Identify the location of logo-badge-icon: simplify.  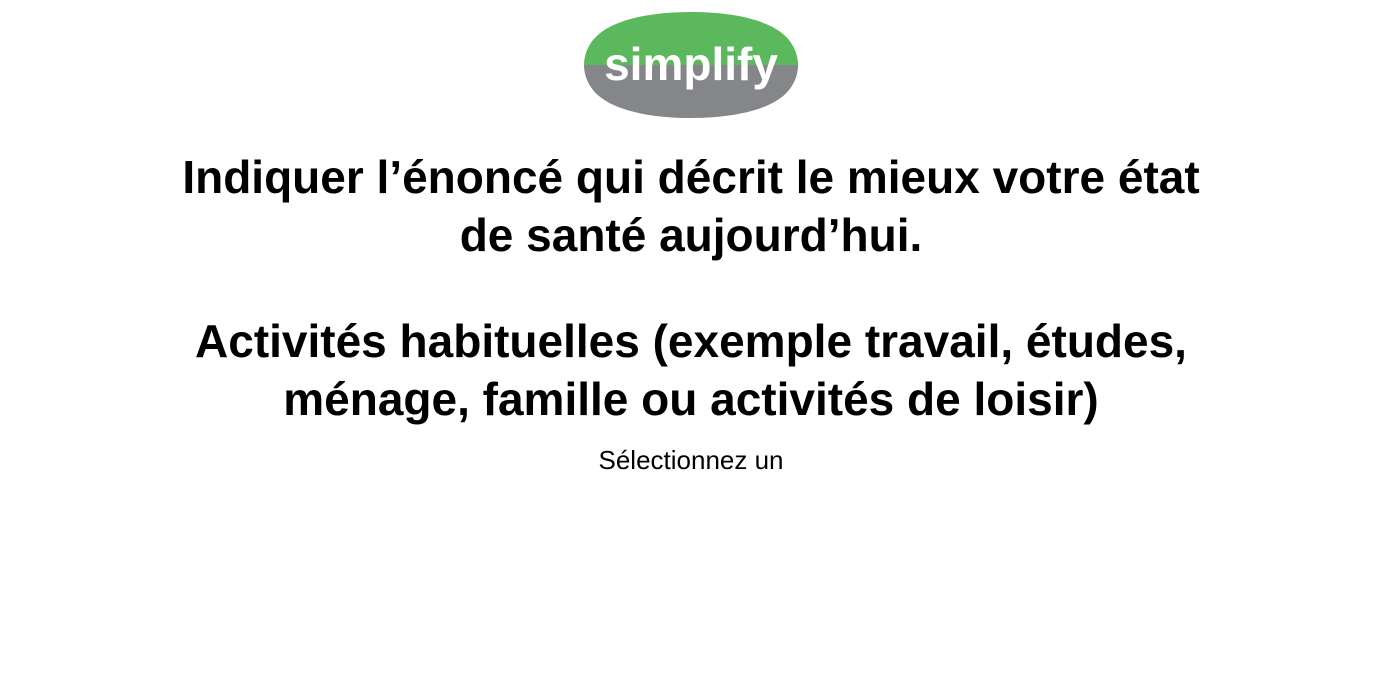
(691, 65).